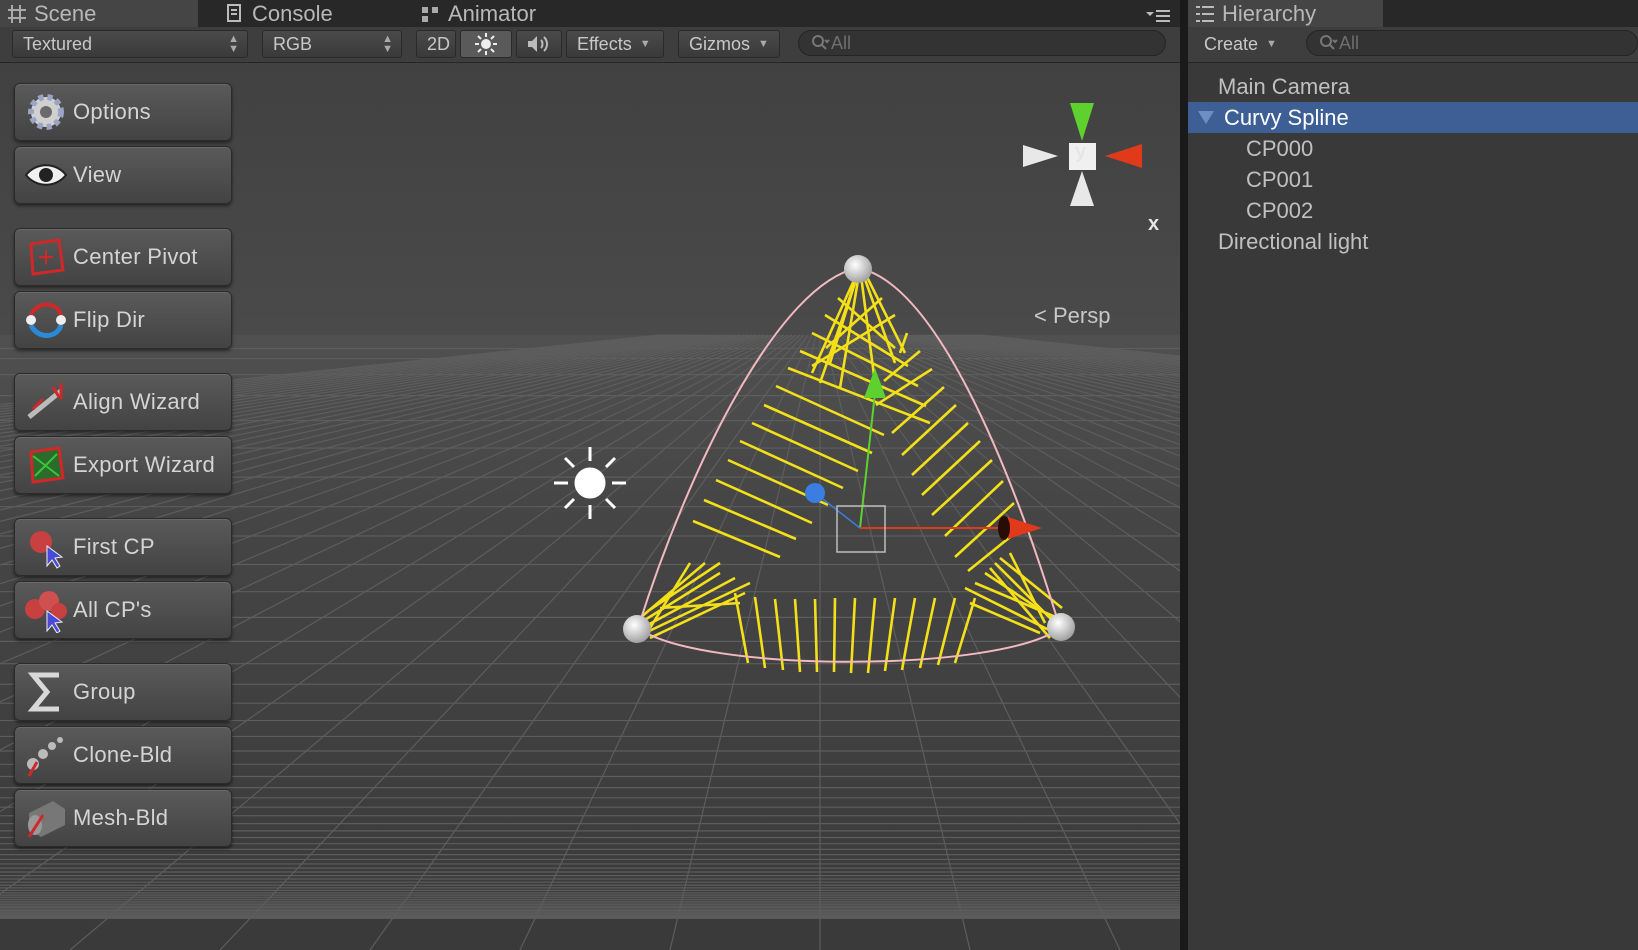 This screenshot has width=1638, height=950. Describe the element at coordinates (47, 257) in the screenshot. I see `center-pivot-icon` at that location.